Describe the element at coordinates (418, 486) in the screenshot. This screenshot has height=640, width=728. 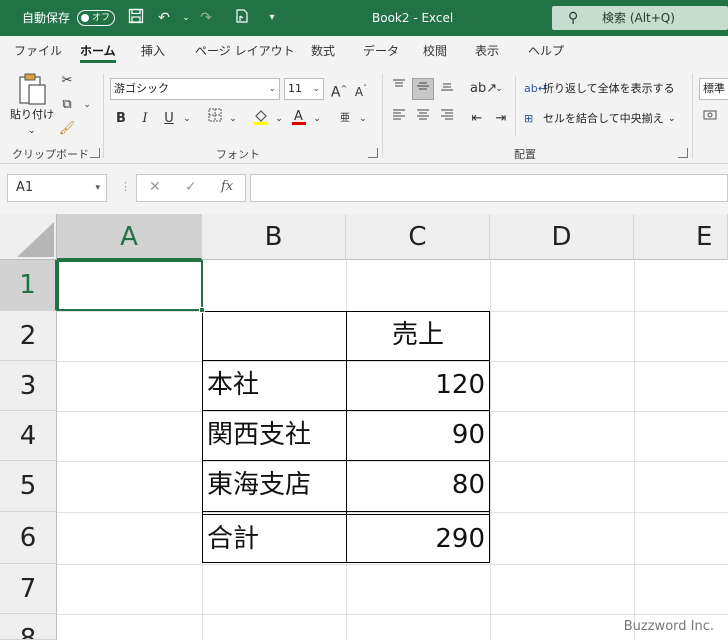
I see `cell-c5: 80` at that location.